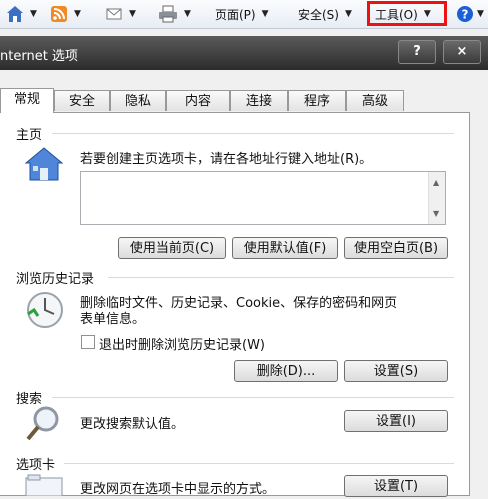  I want to click on scroll-up-icon: ▲, so click(436, 182).